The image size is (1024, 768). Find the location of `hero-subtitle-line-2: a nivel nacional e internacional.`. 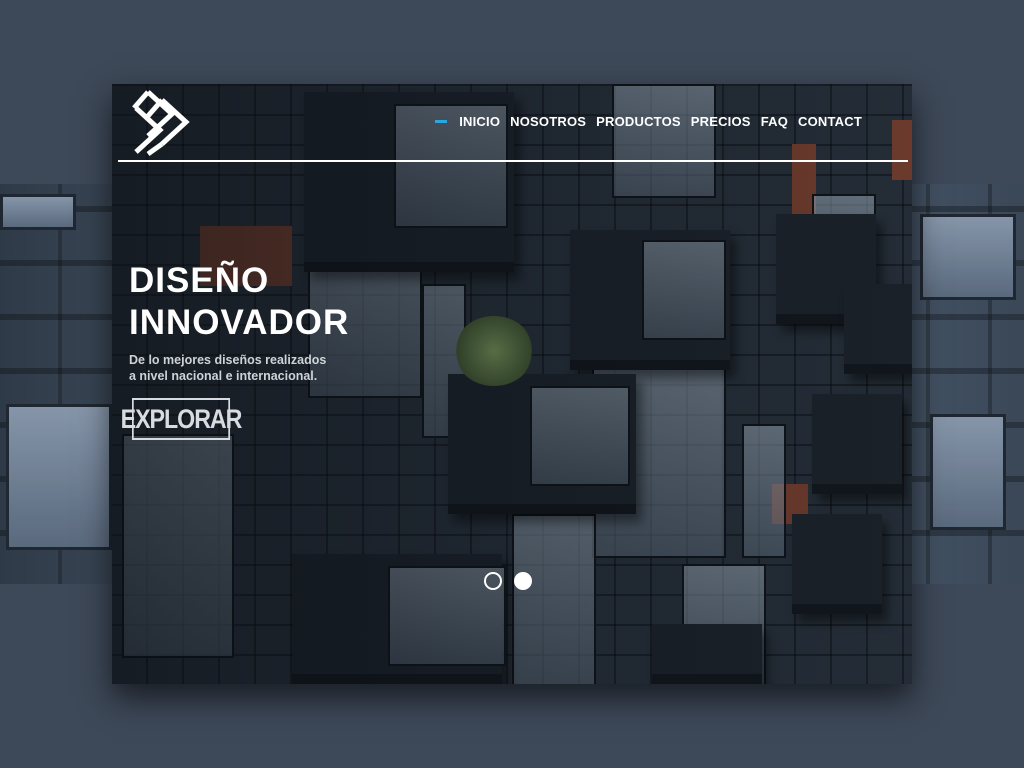

hero-subtitle-line-2: a nivel nacional e internacional. is located at coordinates (223, 376).